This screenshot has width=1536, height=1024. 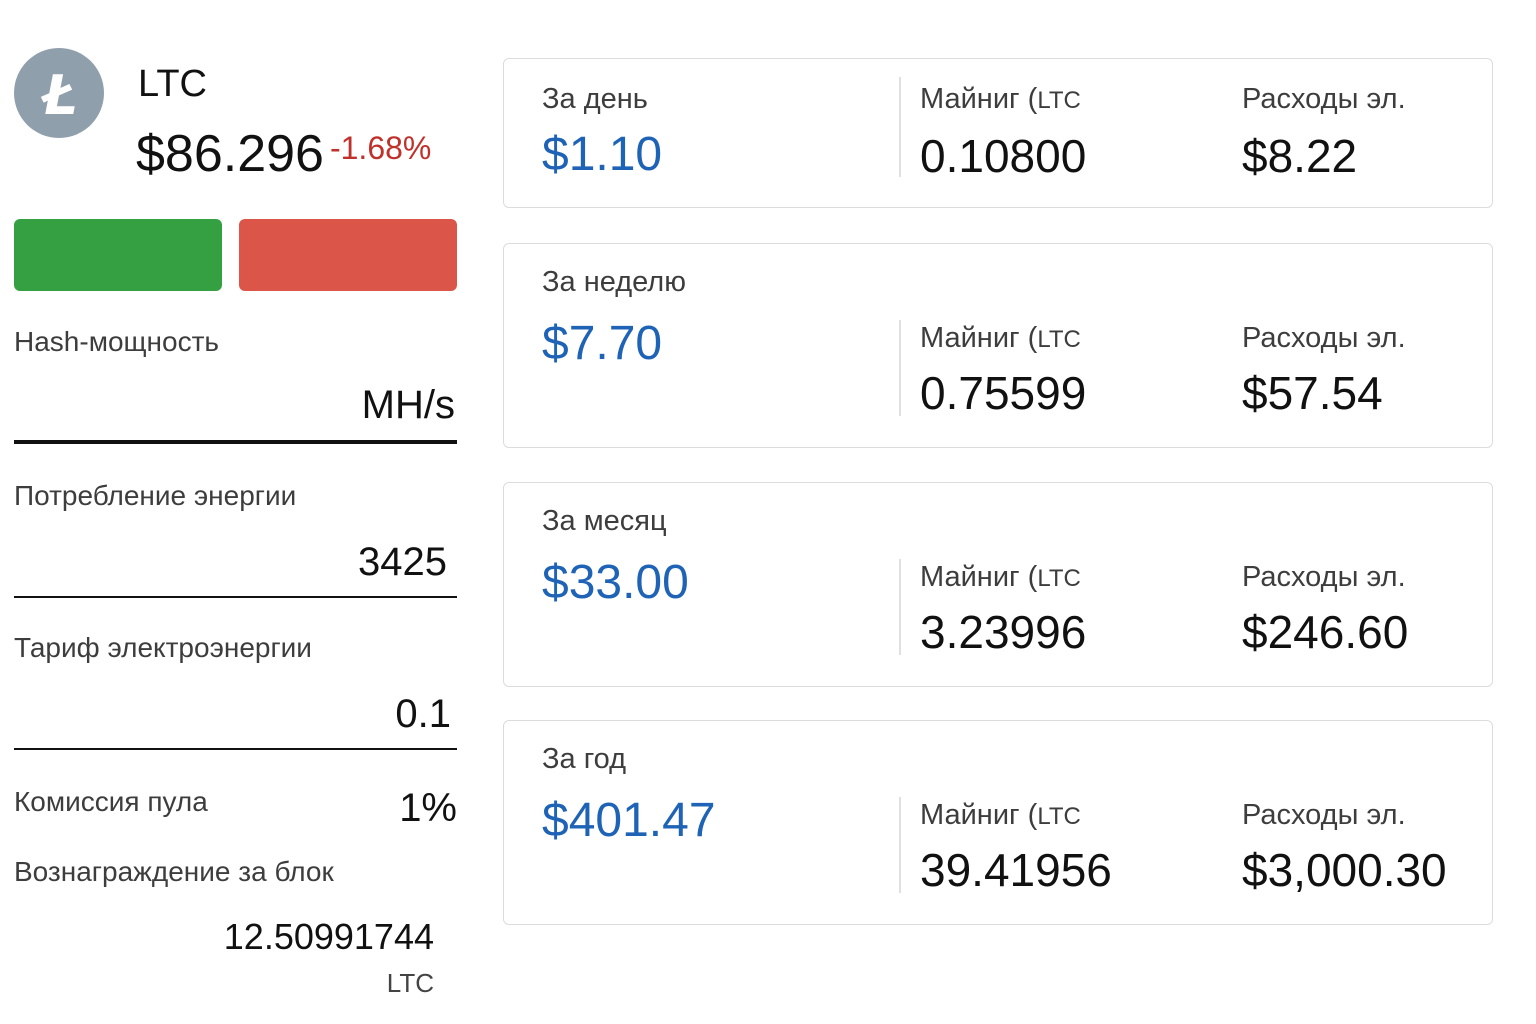 I want to click on mining-value: 3.23996, so click(x=1003, y=632).